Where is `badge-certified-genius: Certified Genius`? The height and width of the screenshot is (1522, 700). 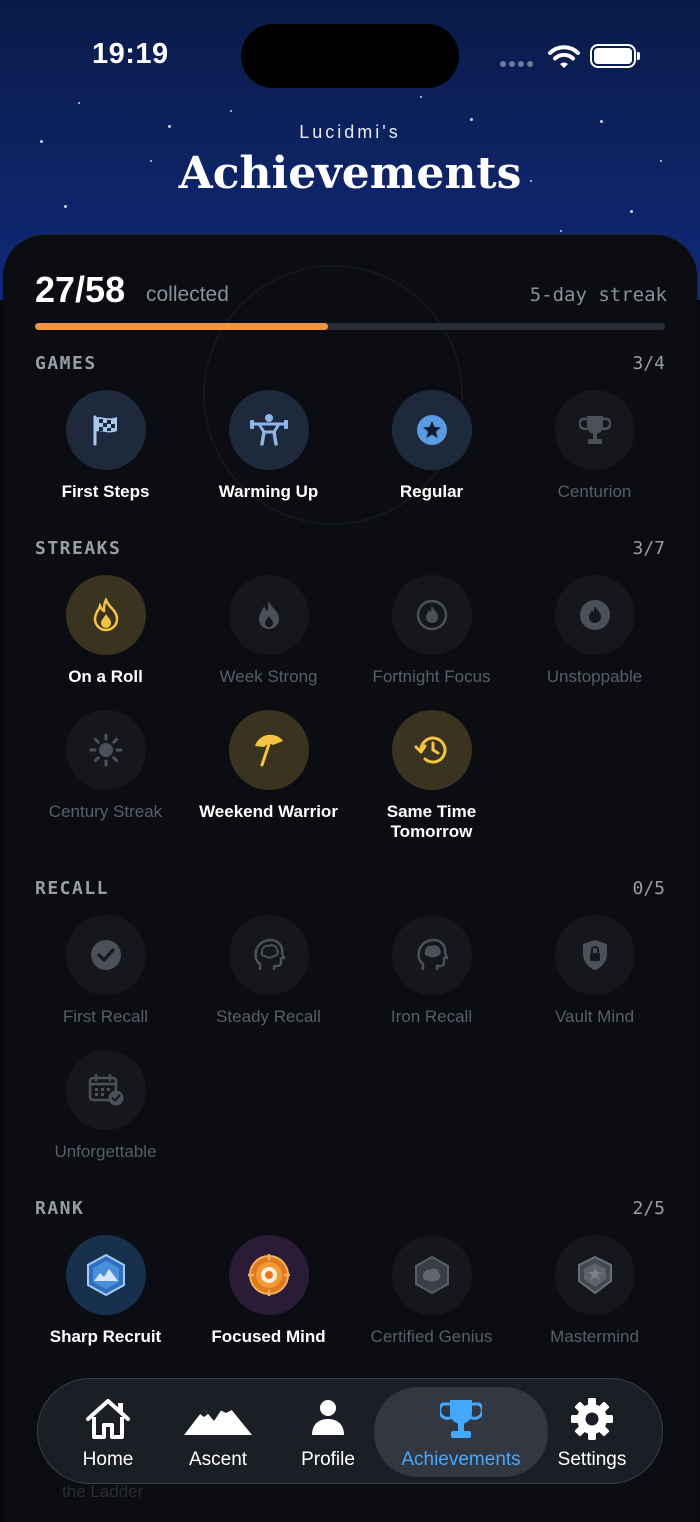
badge-certified-genius: Certified Genius is located at coordinates (431, 1291).